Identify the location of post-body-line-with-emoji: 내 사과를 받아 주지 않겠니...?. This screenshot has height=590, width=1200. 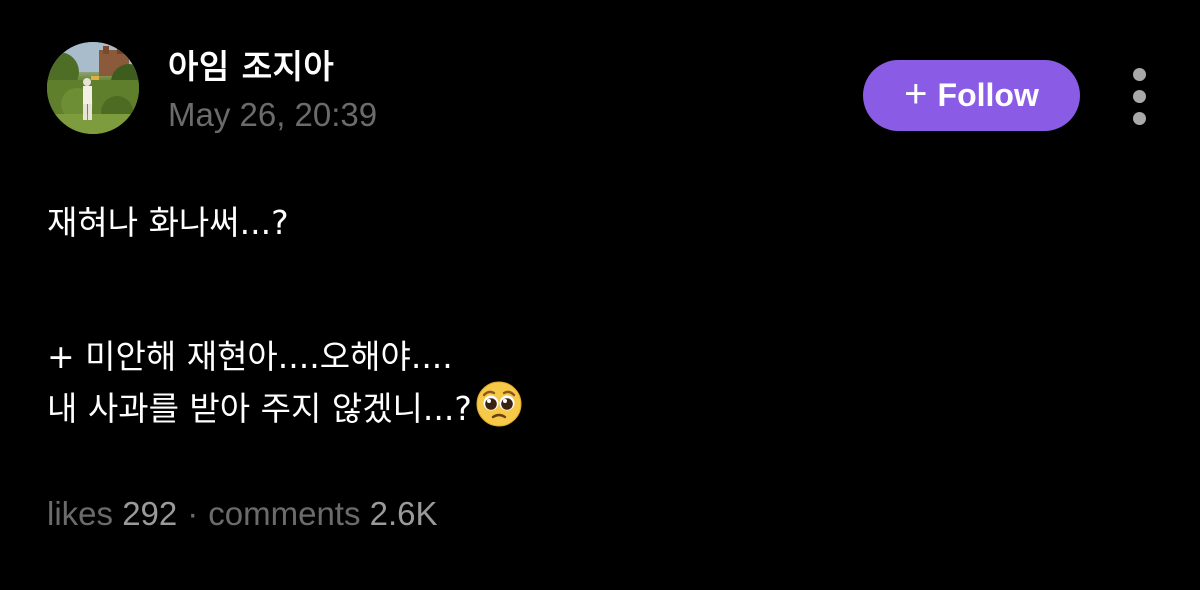
(284, 408).